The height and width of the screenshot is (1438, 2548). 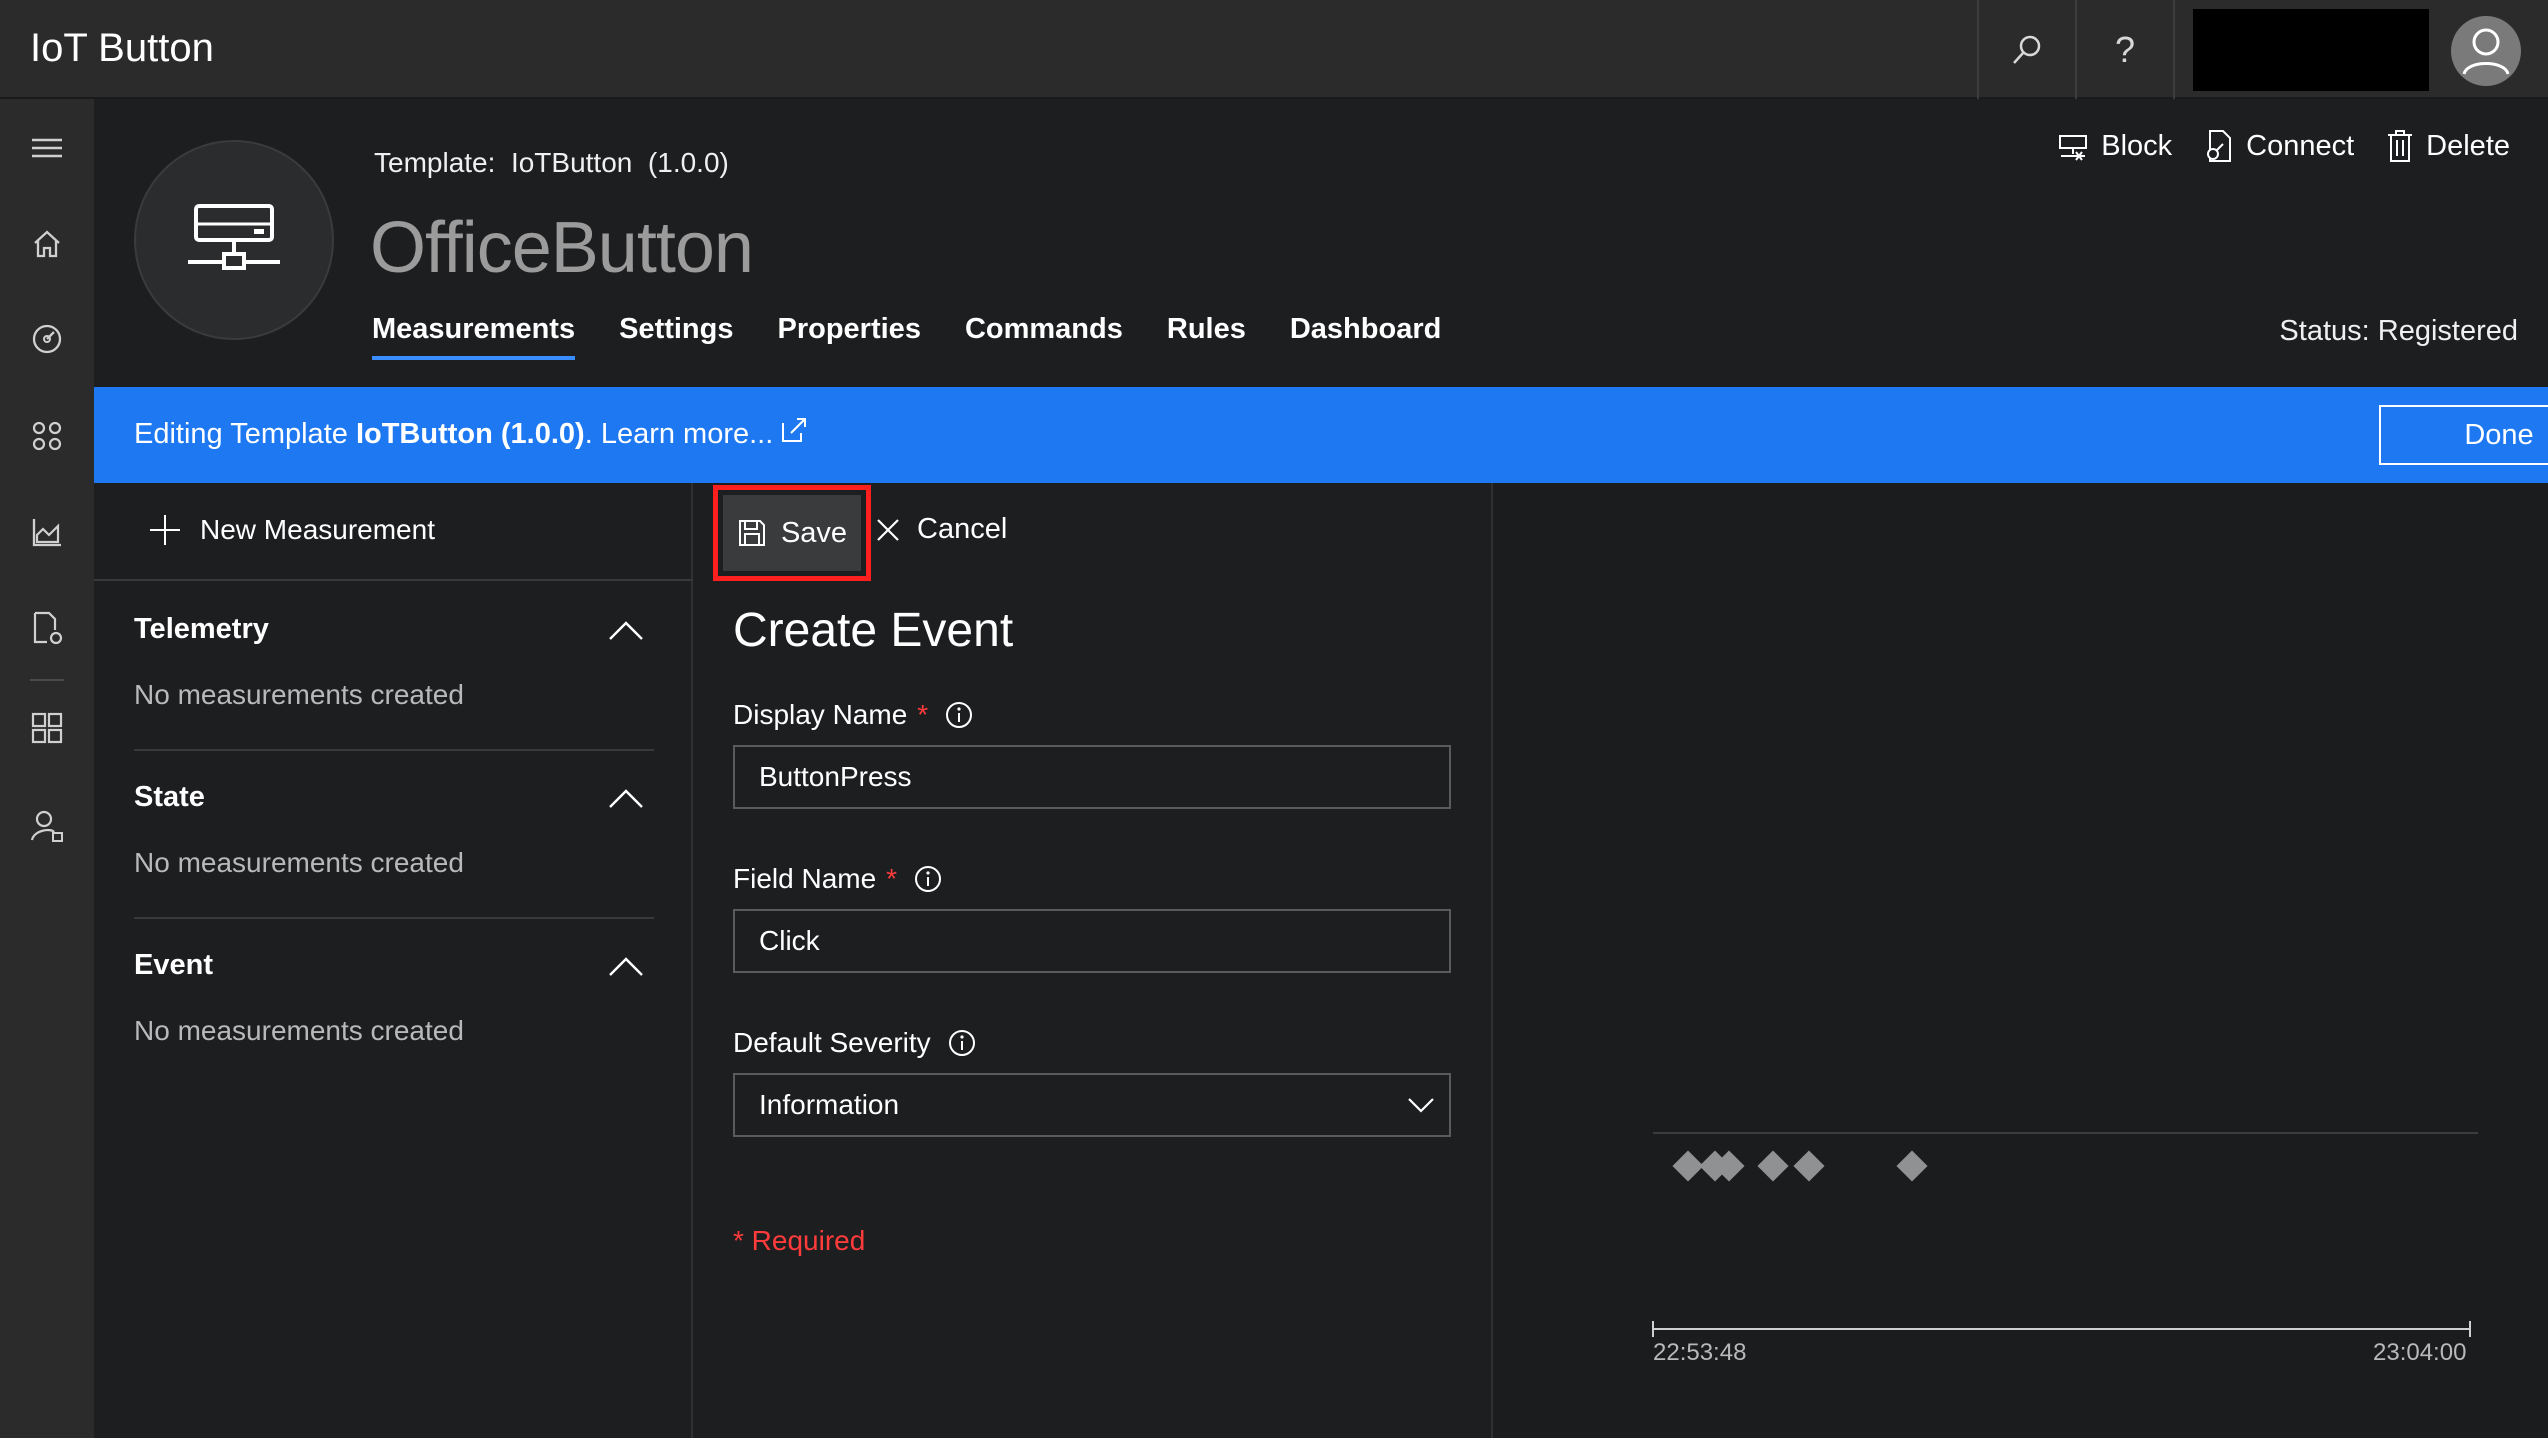 I want to click on nav-jobs, so click(x=47, y=628).